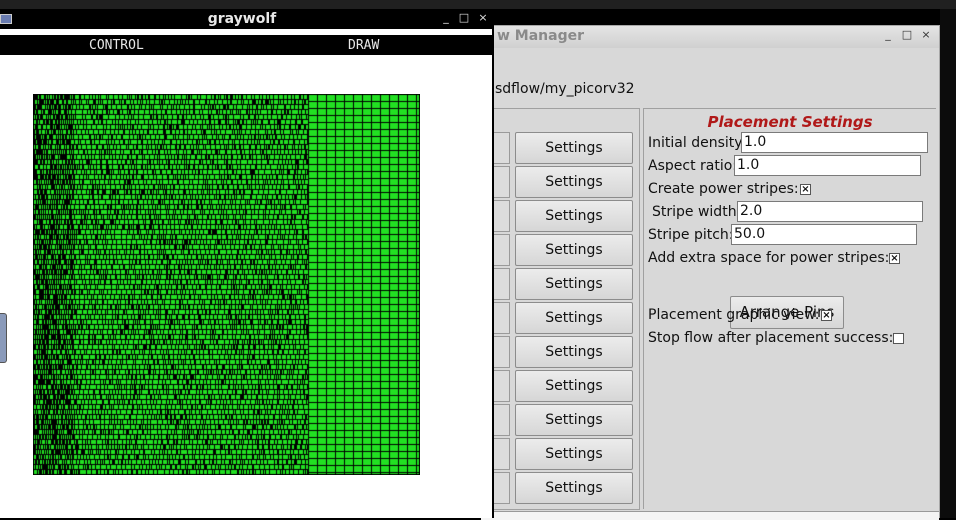 Image resolution: width=956 pixels, height=520 pixels. What do you see at coordinates (478, 4) in the screenshot?
I see `desktop-top-bar` at bounding box center [478, 4].